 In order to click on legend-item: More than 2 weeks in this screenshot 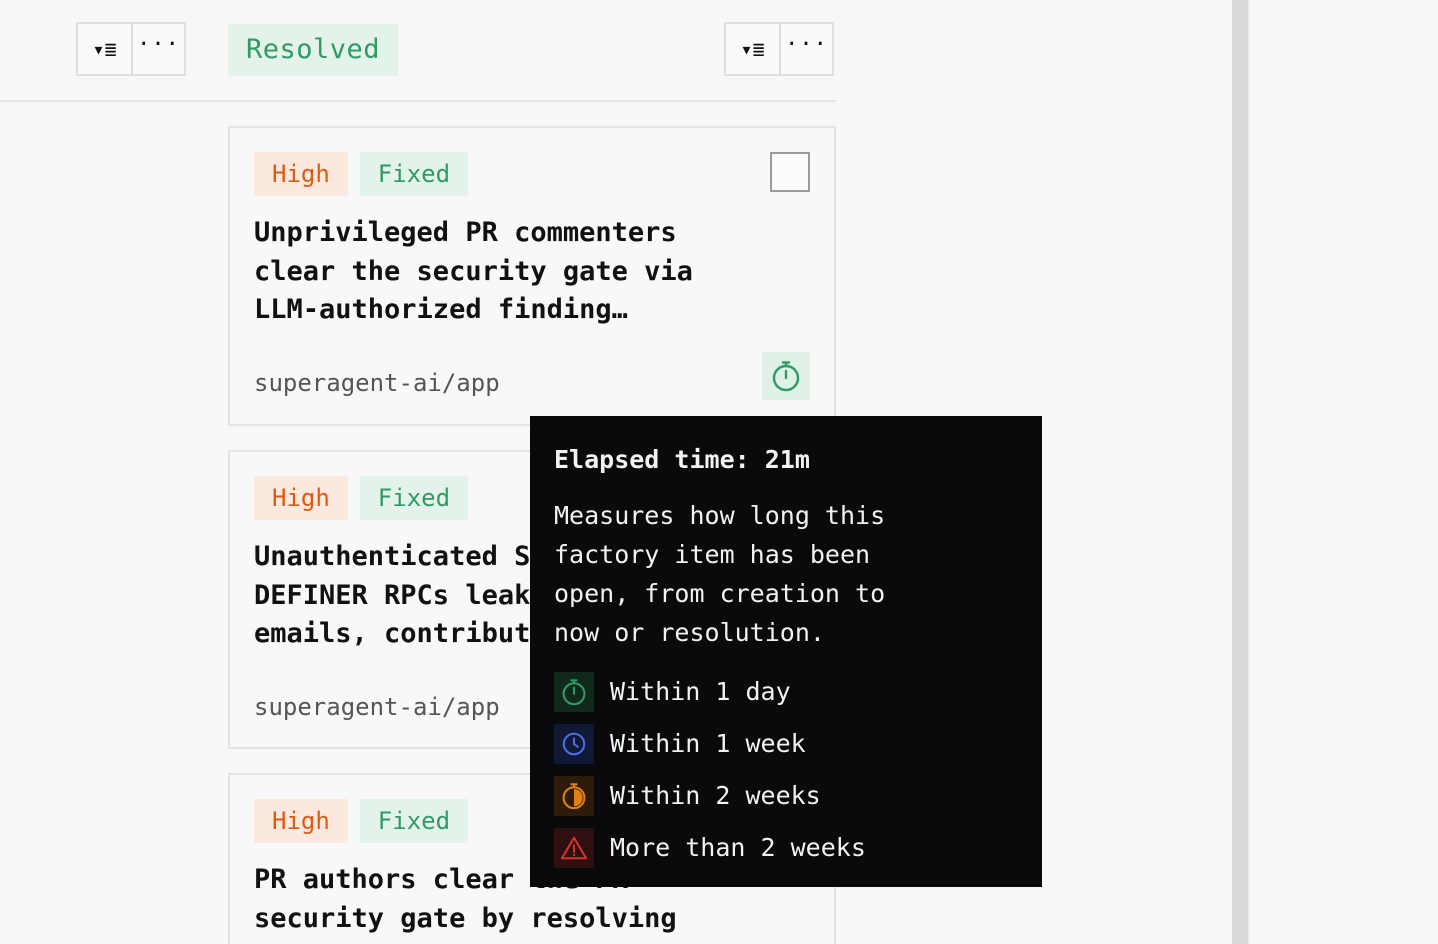, I will do `click(710, 848)`.